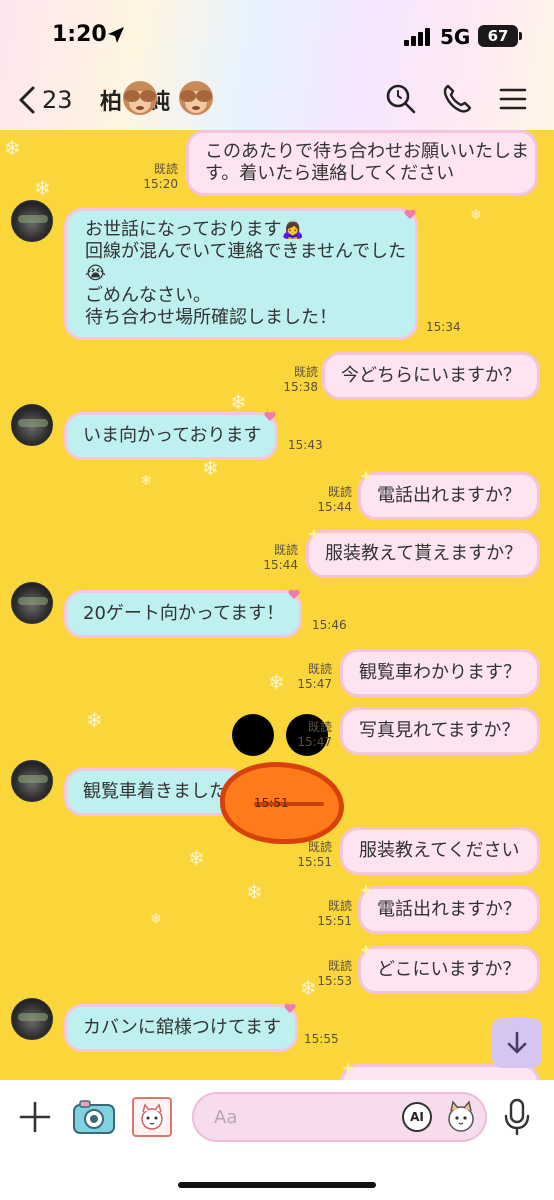 The width and height of the screenshot is (554, 1200). What do you see at coordinates (111, 102) in the screenshot?
I see `chat-title-start: 柏` at bounding box center [111, 102].